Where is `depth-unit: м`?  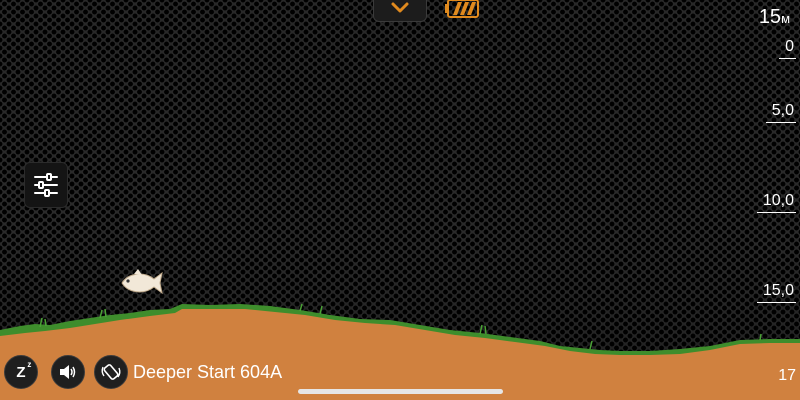 depth-unit: м is located at coordinates (785, 18).